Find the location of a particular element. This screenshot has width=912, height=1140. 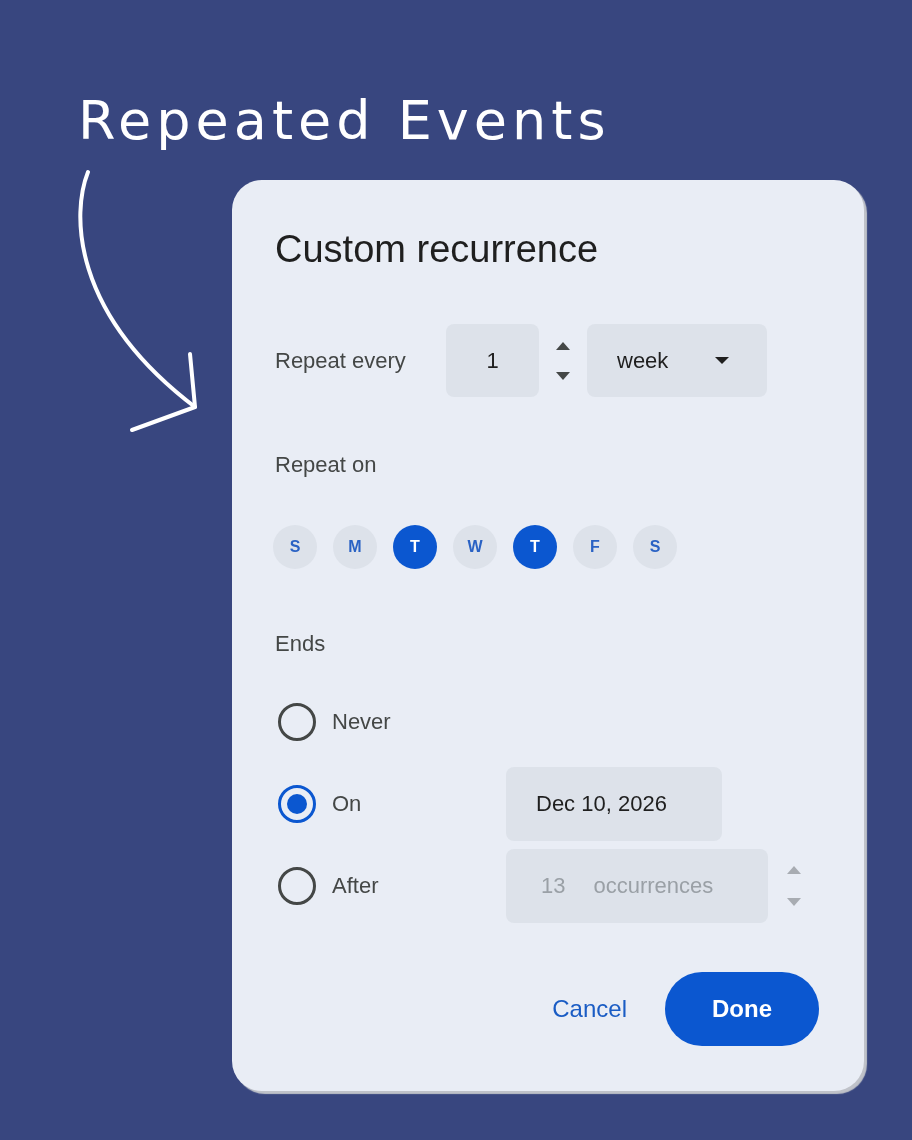

option-label: Never is located at coordinates (361, 722).